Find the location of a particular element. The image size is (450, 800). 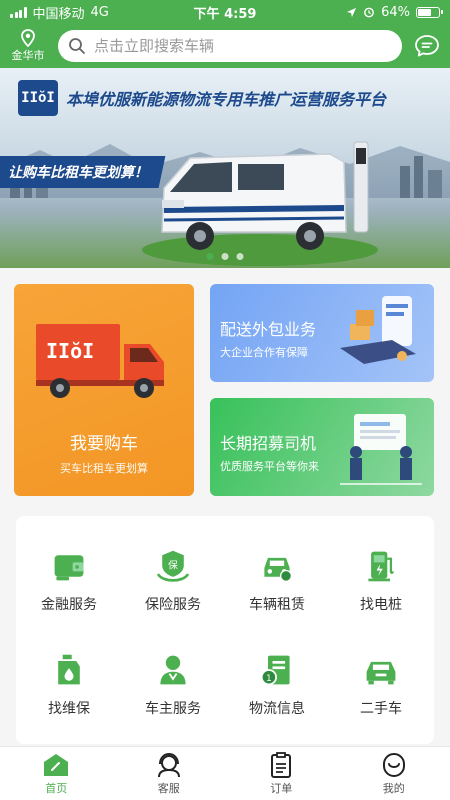

service-maintenance: 找维保 is located at coordinates (69, 678).